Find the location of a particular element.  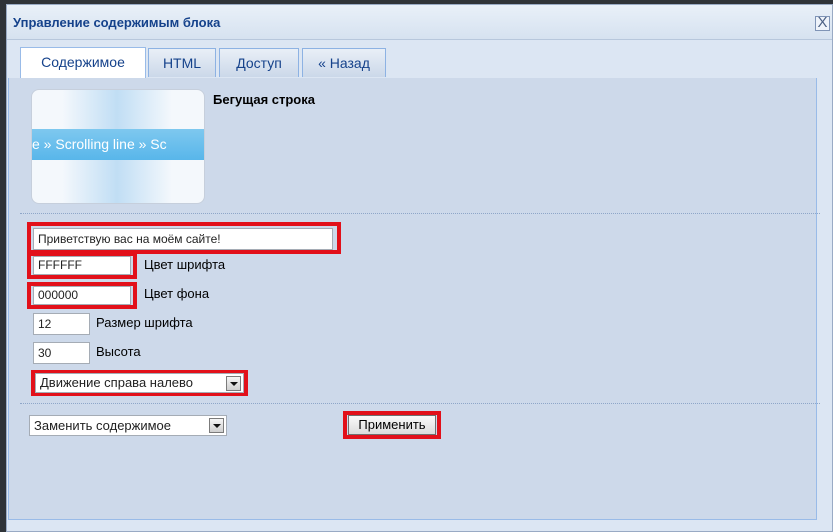

dialog-title: Управление содержимым блока is located at coordinates (117, 22).